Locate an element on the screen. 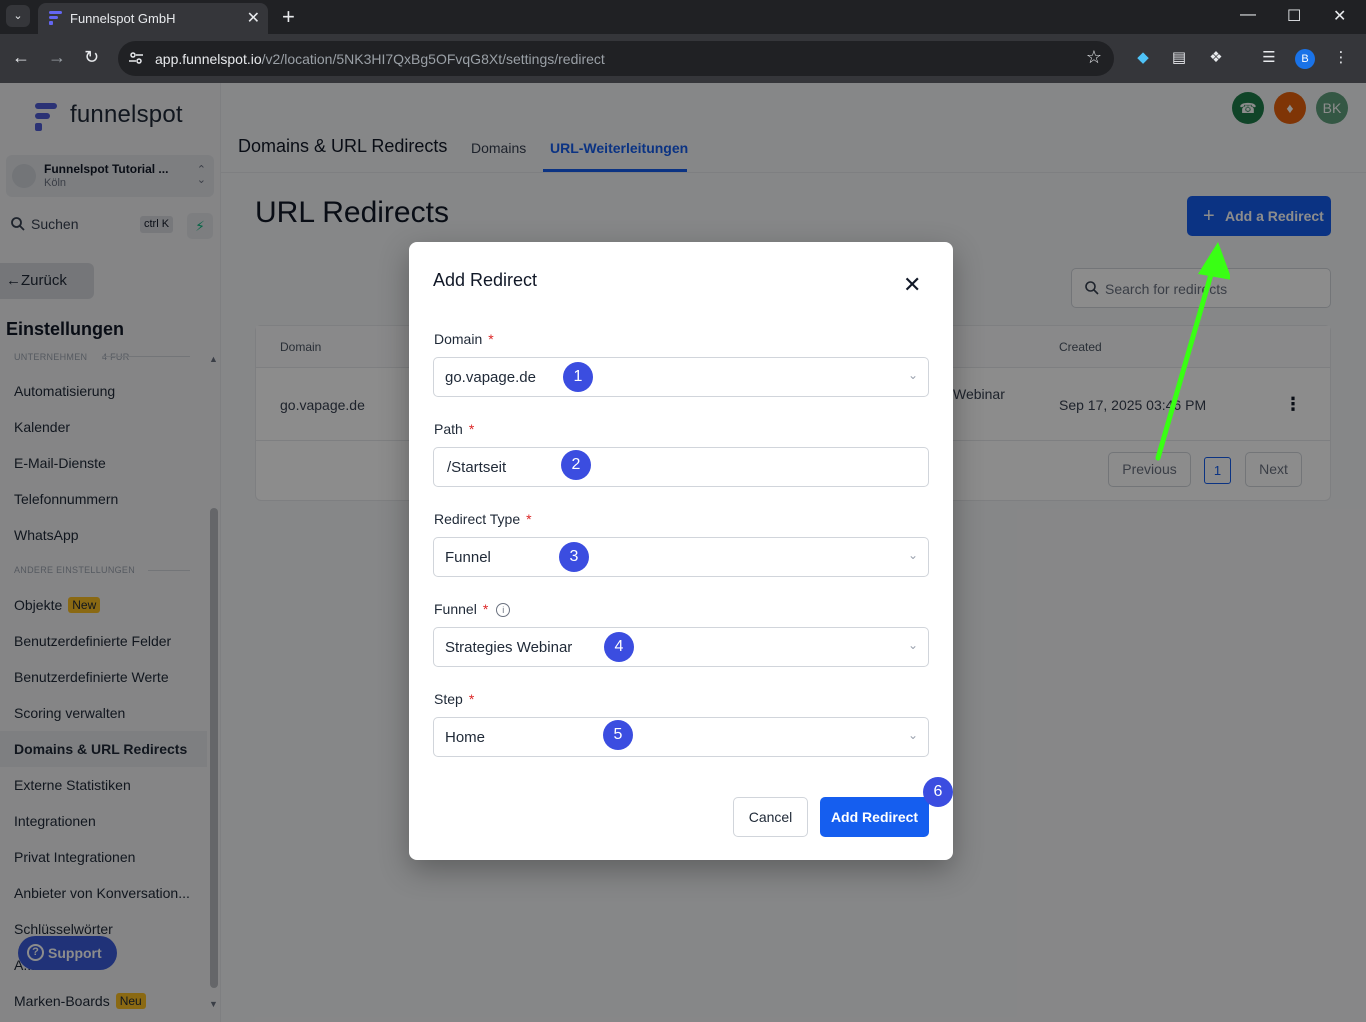 Image resolution: width=1366 pixels, height=1022 pixels. step-badge-4: 4 is located at coordinates (619, 647).